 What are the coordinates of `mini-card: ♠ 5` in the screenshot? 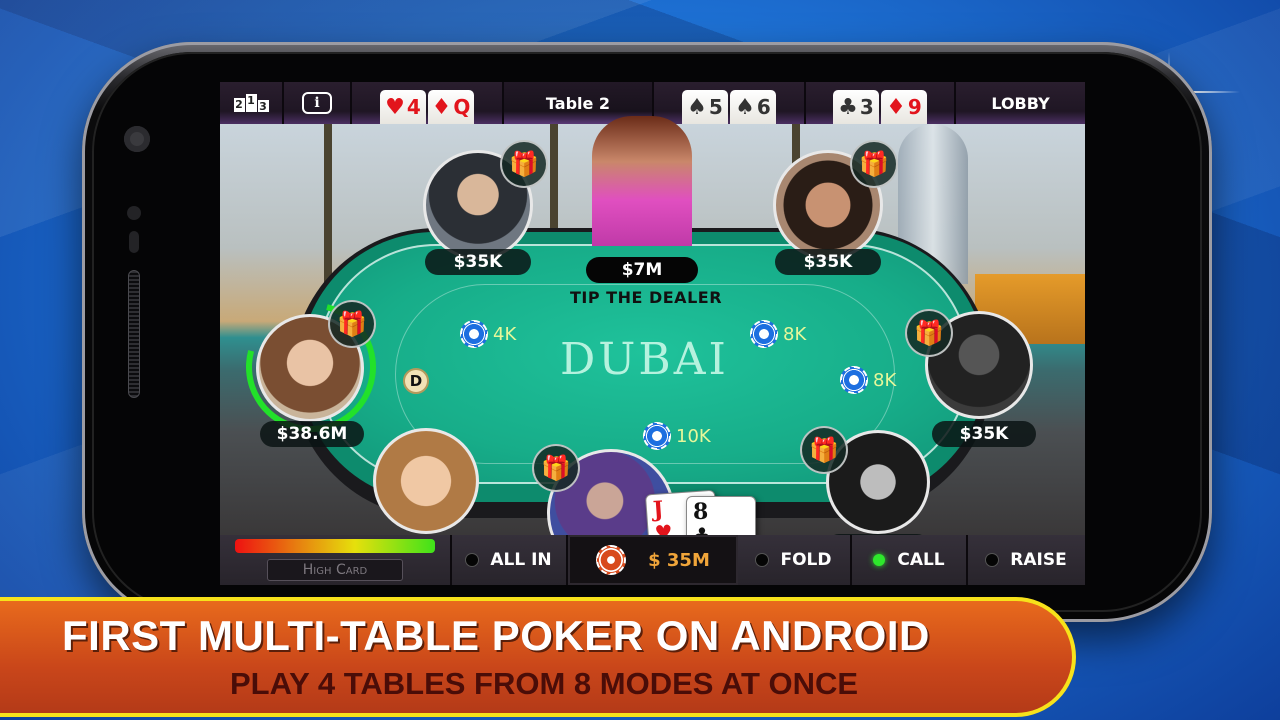 It's located at (705, 107).